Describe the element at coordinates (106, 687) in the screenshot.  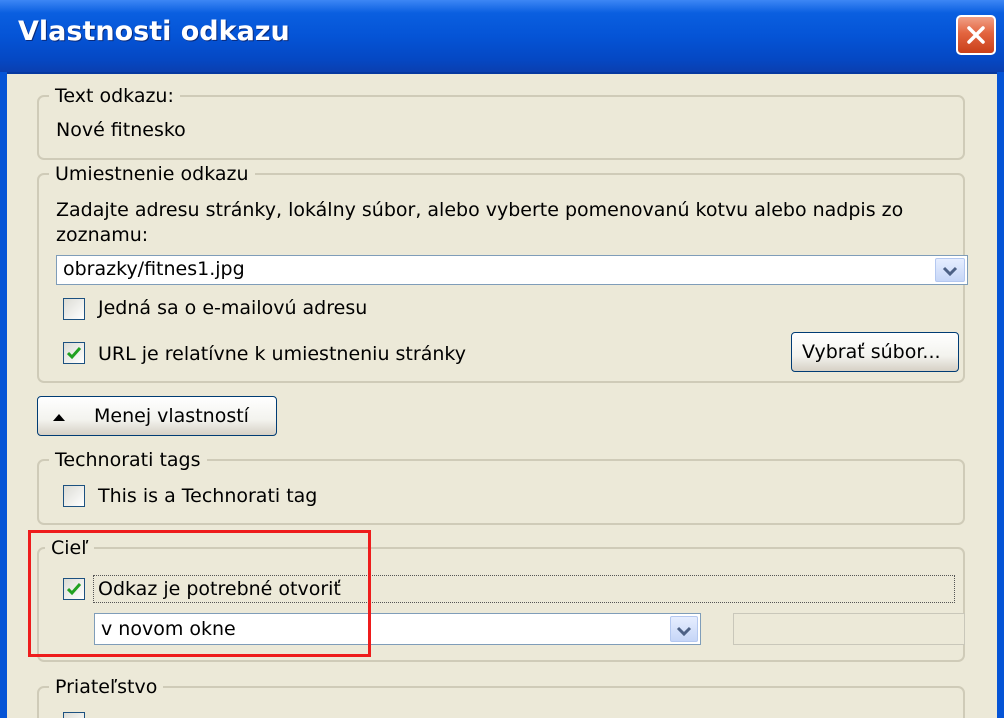
I see `friendship-legend: Priateľstvo` at that location.